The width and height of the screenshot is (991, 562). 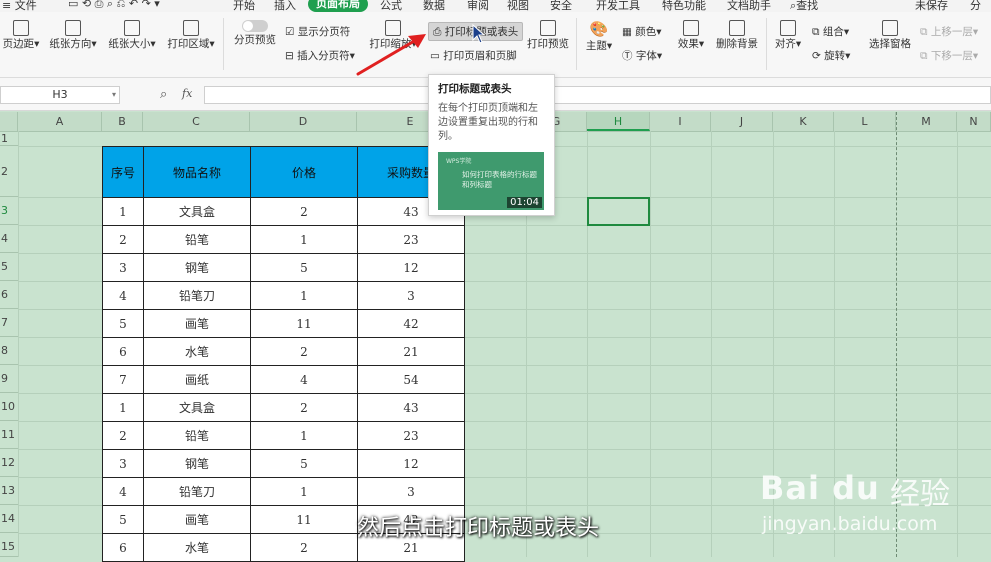 What do you see at coordinates (680, 121) in the screenshot?
I see `column-header: I` at bounding box center [680, 121].